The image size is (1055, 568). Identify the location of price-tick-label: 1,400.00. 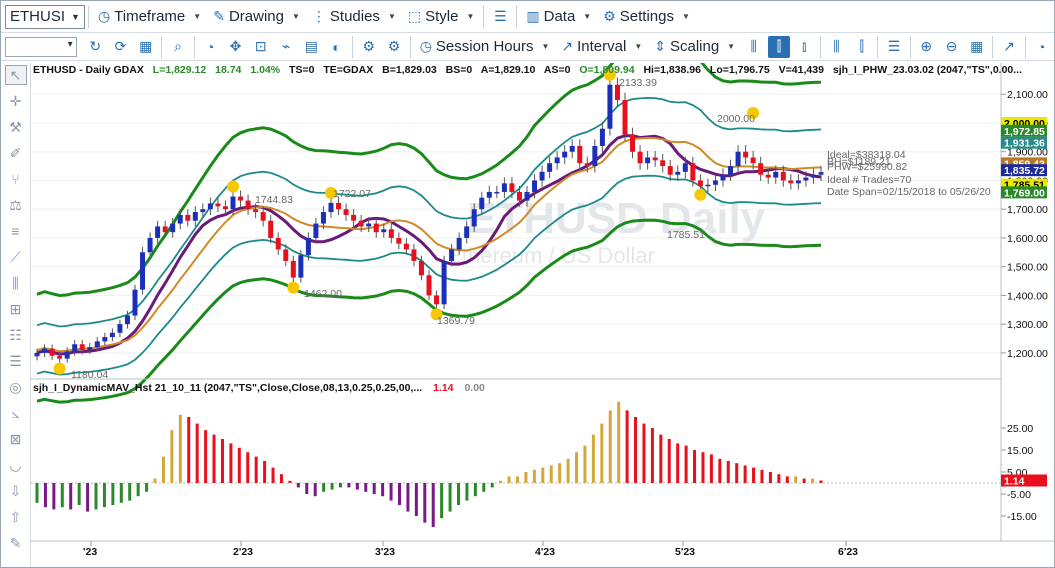
(1027, 296).